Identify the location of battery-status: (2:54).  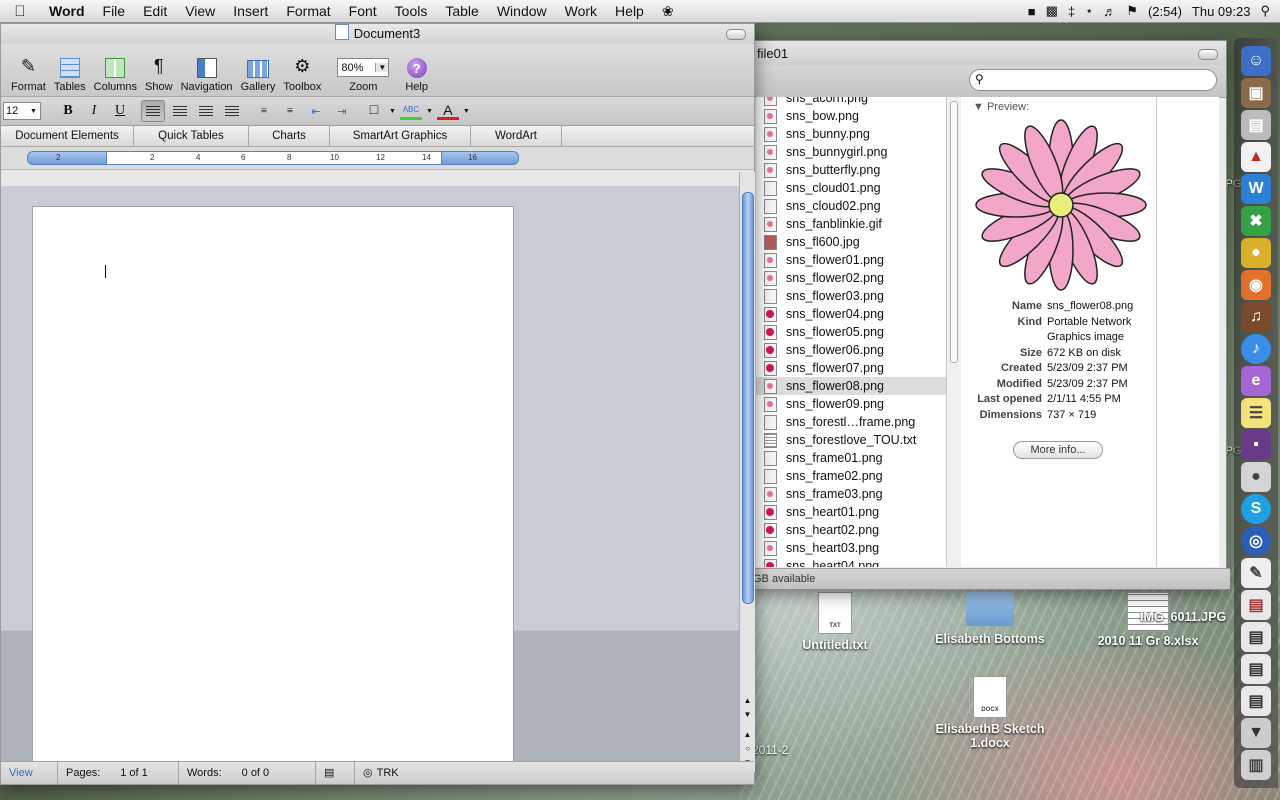
(1165, 11).